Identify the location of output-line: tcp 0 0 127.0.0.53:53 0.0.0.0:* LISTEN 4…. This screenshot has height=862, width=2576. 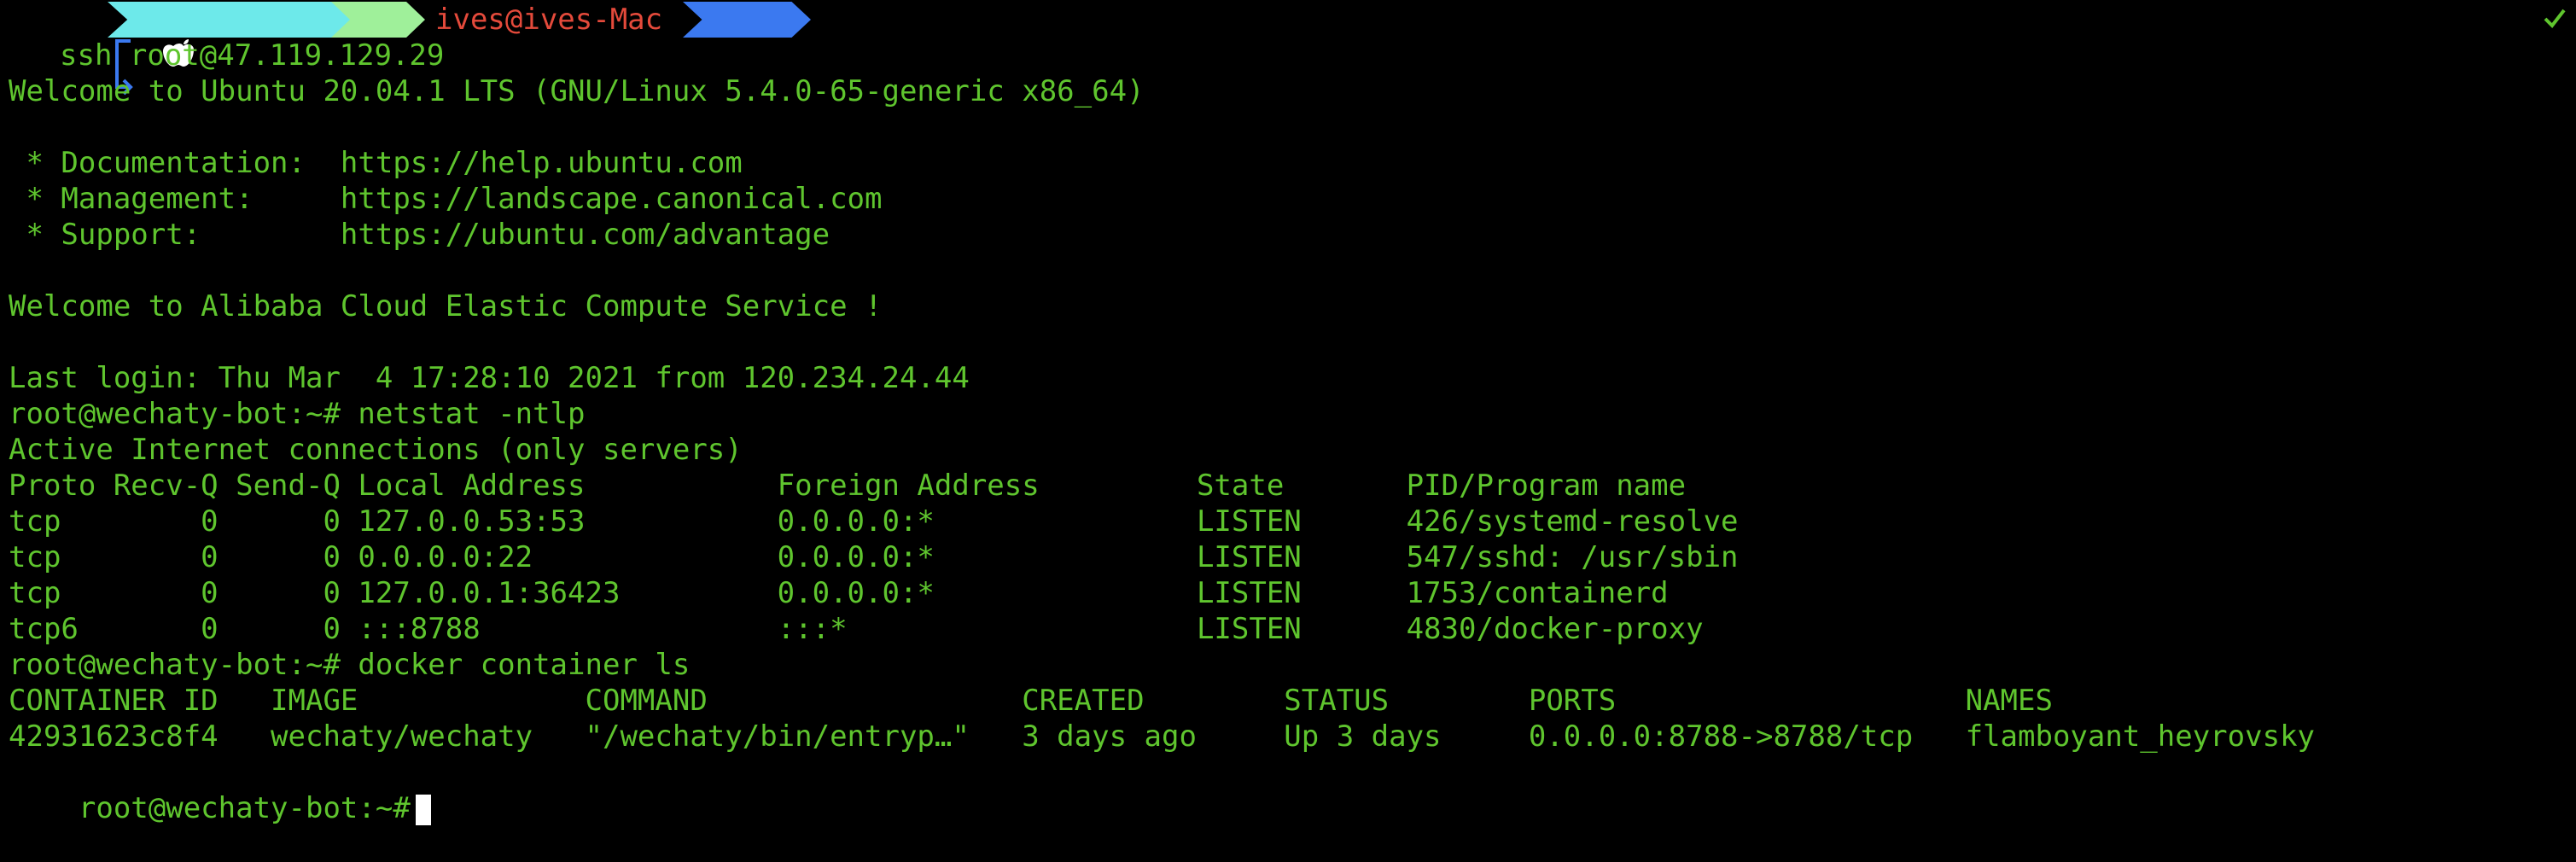
(874, 521).